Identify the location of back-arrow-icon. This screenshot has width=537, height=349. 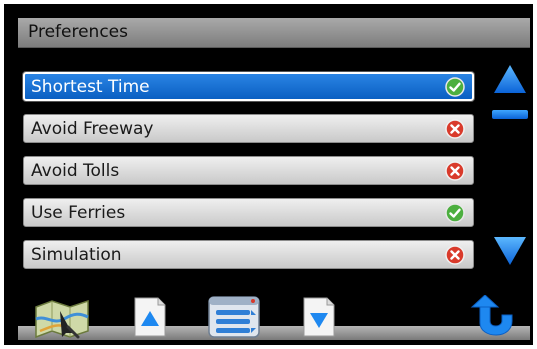
(491, 315).